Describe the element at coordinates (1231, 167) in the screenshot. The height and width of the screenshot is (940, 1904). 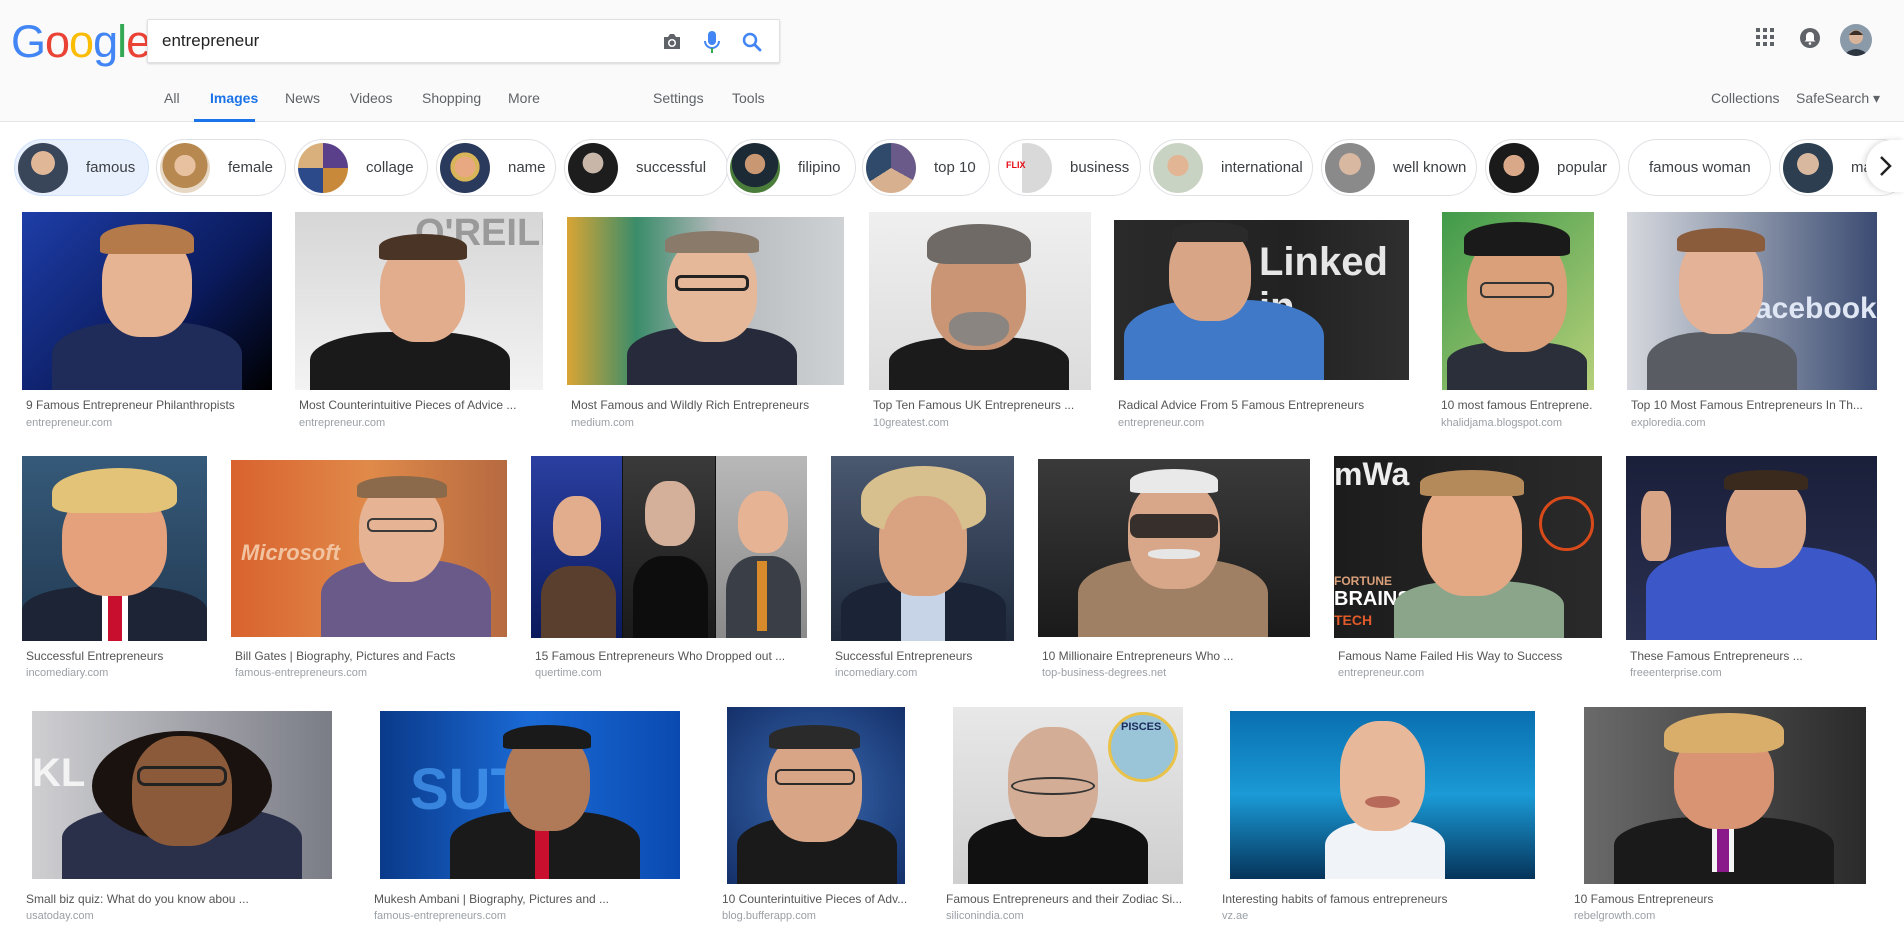
I see `chip-international: international` at that location.